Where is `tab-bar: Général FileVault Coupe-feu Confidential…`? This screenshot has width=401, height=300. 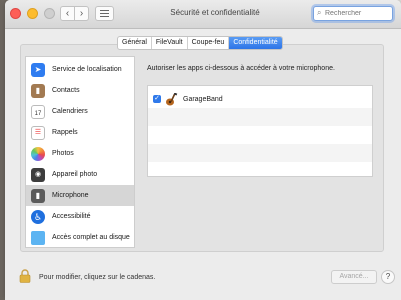 tab-bar: Général FileVault Coupe-feu Confidential… is located at coordinates (200, 43).